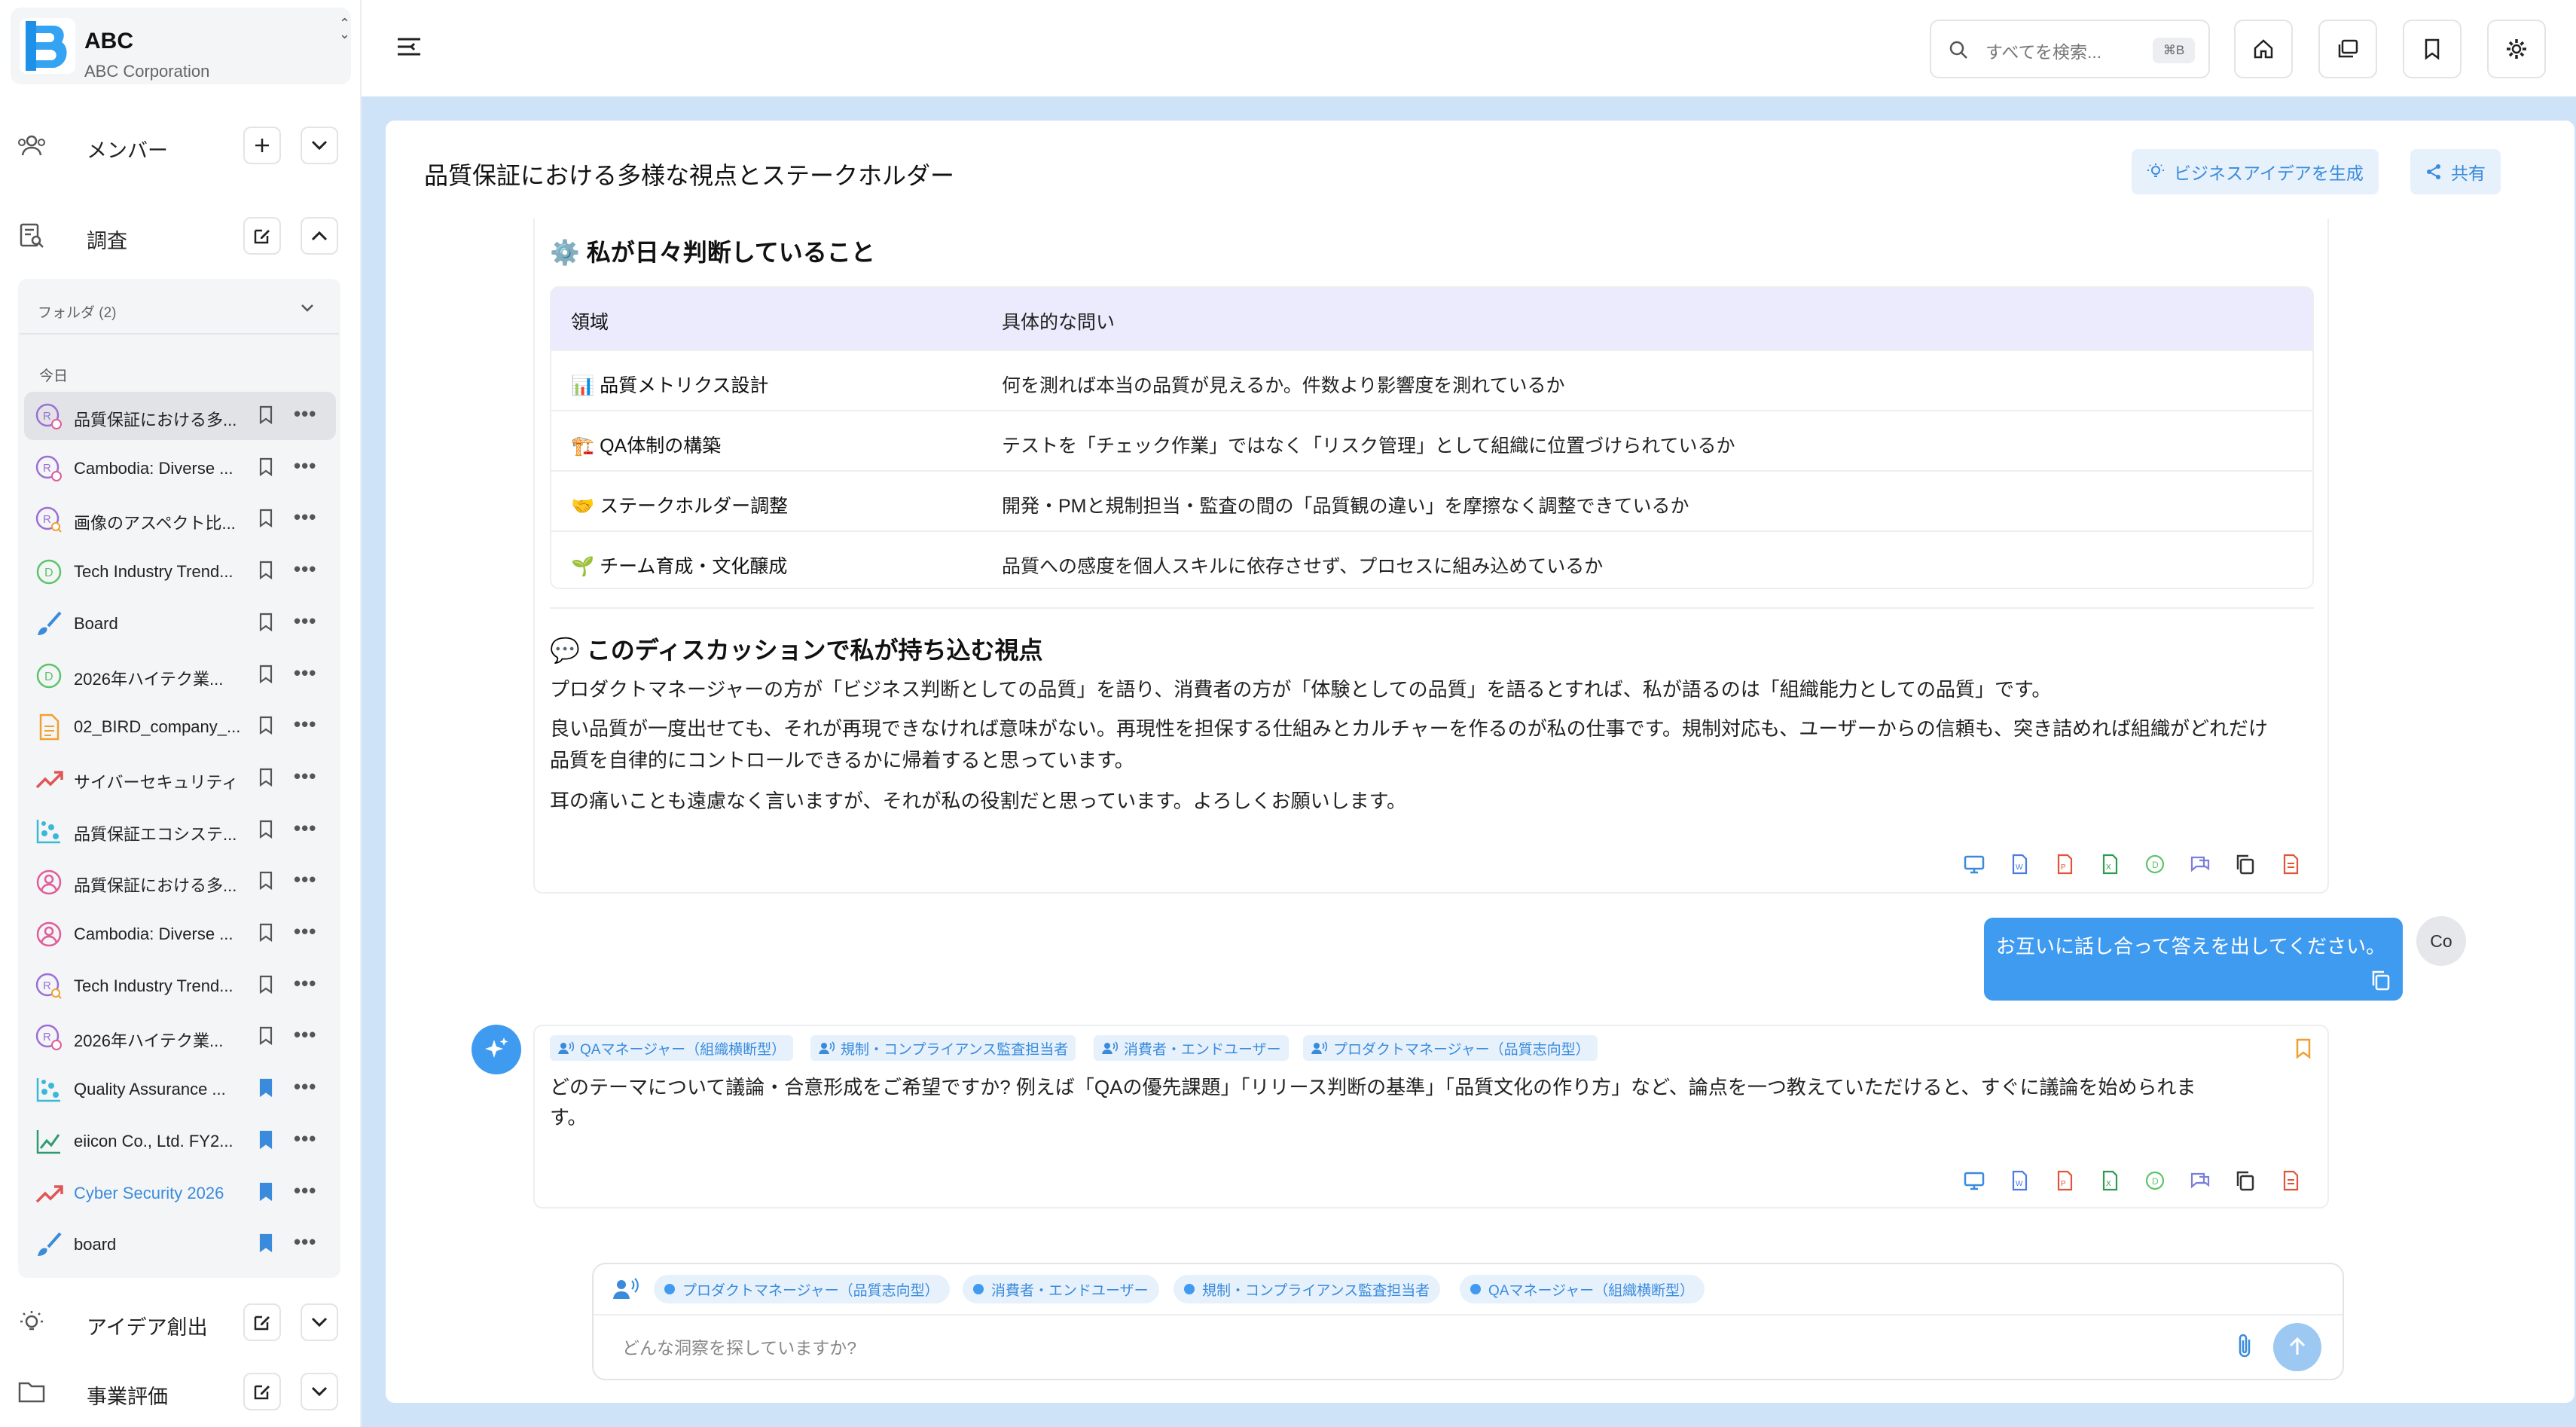 The height and width of the screenshot is (1427, 2576). Describe the element at coordinates (180, 726) in the screenshot. I see `research-list-item: 02_BIRD_company_... •••` at that location.